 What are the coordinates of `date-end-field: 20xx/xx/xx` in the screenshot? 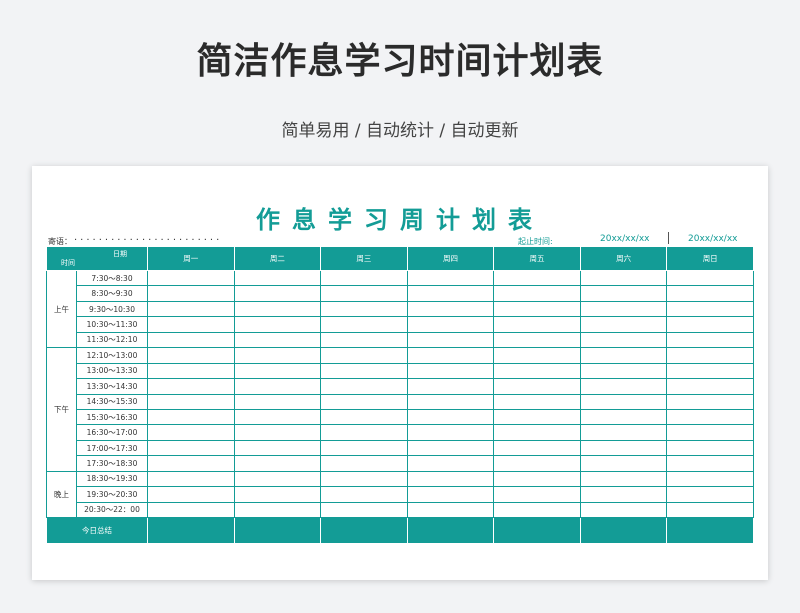 It's located at (712, 239).